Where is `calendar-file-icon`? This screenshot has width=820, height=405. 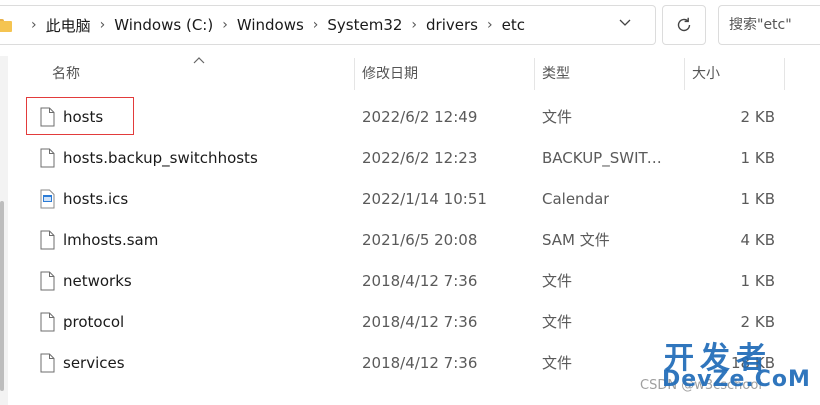 calendar-file-icon is located at coordinates (47, 199).